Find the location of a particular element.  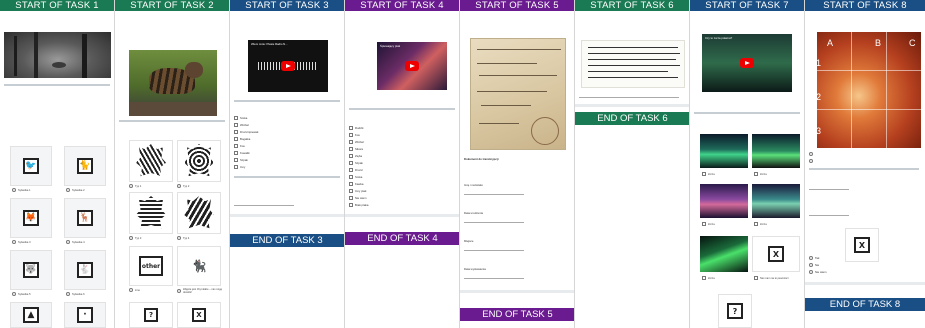

bird-option-4: Sikora is located at coordinates (356, 149).